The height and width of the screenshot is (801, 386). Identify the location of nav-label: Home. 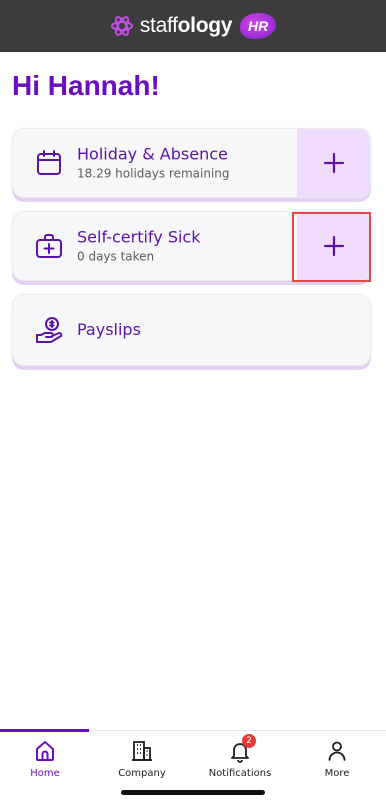
(45, 773).